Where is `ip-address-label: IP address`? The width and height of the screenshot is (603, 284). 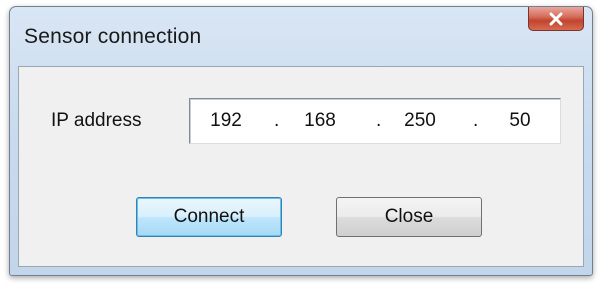
ip-address-label: IP address is located at coordinates (96, 120).